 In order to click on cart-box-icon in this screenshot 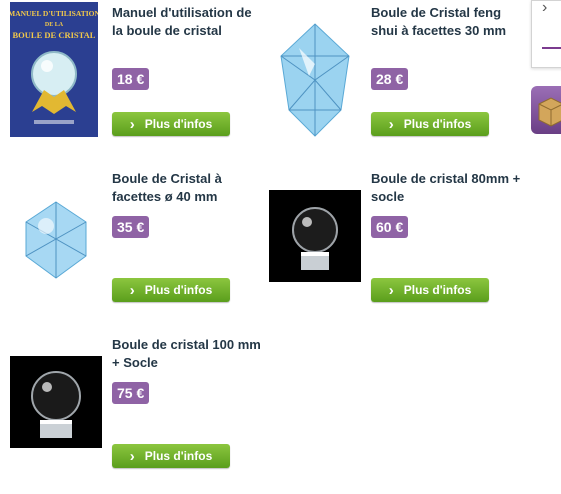, I will do `click(546, 110)`.